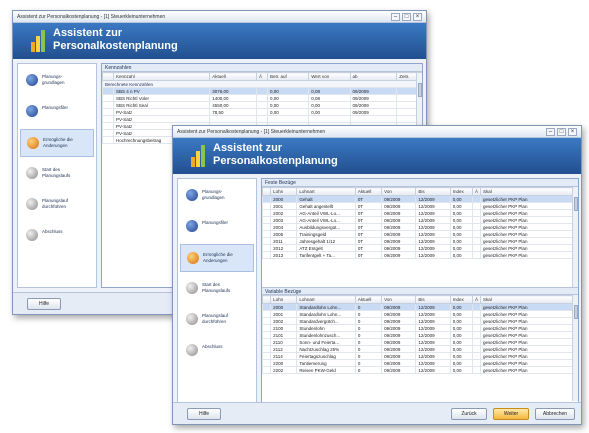 The height and width of the screenshot is (433, 589). I want to click on column-header: Wert von, so click(329, 76).